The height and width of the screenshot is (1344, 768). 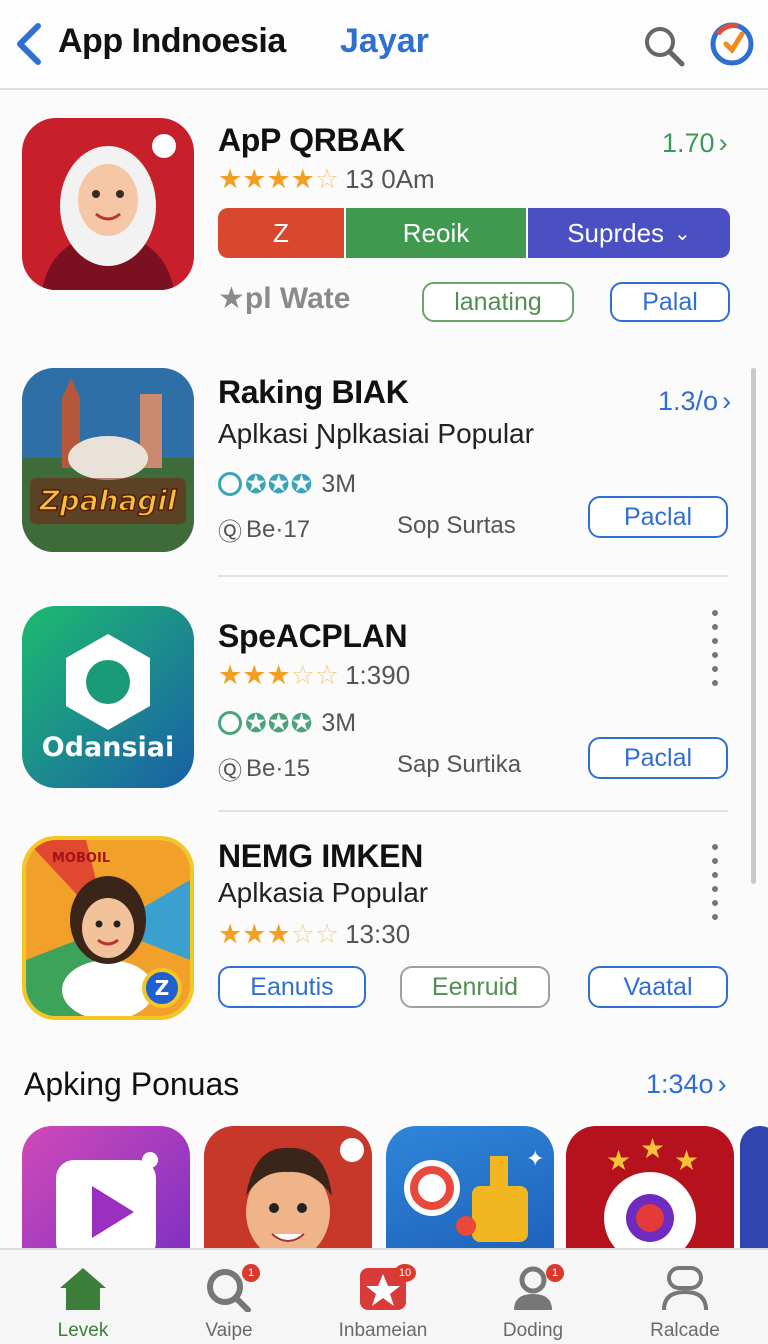 What do you see at coordinates (108, 204) in the screenshot?
I see `app-icon` at bounding box center [108, 204].